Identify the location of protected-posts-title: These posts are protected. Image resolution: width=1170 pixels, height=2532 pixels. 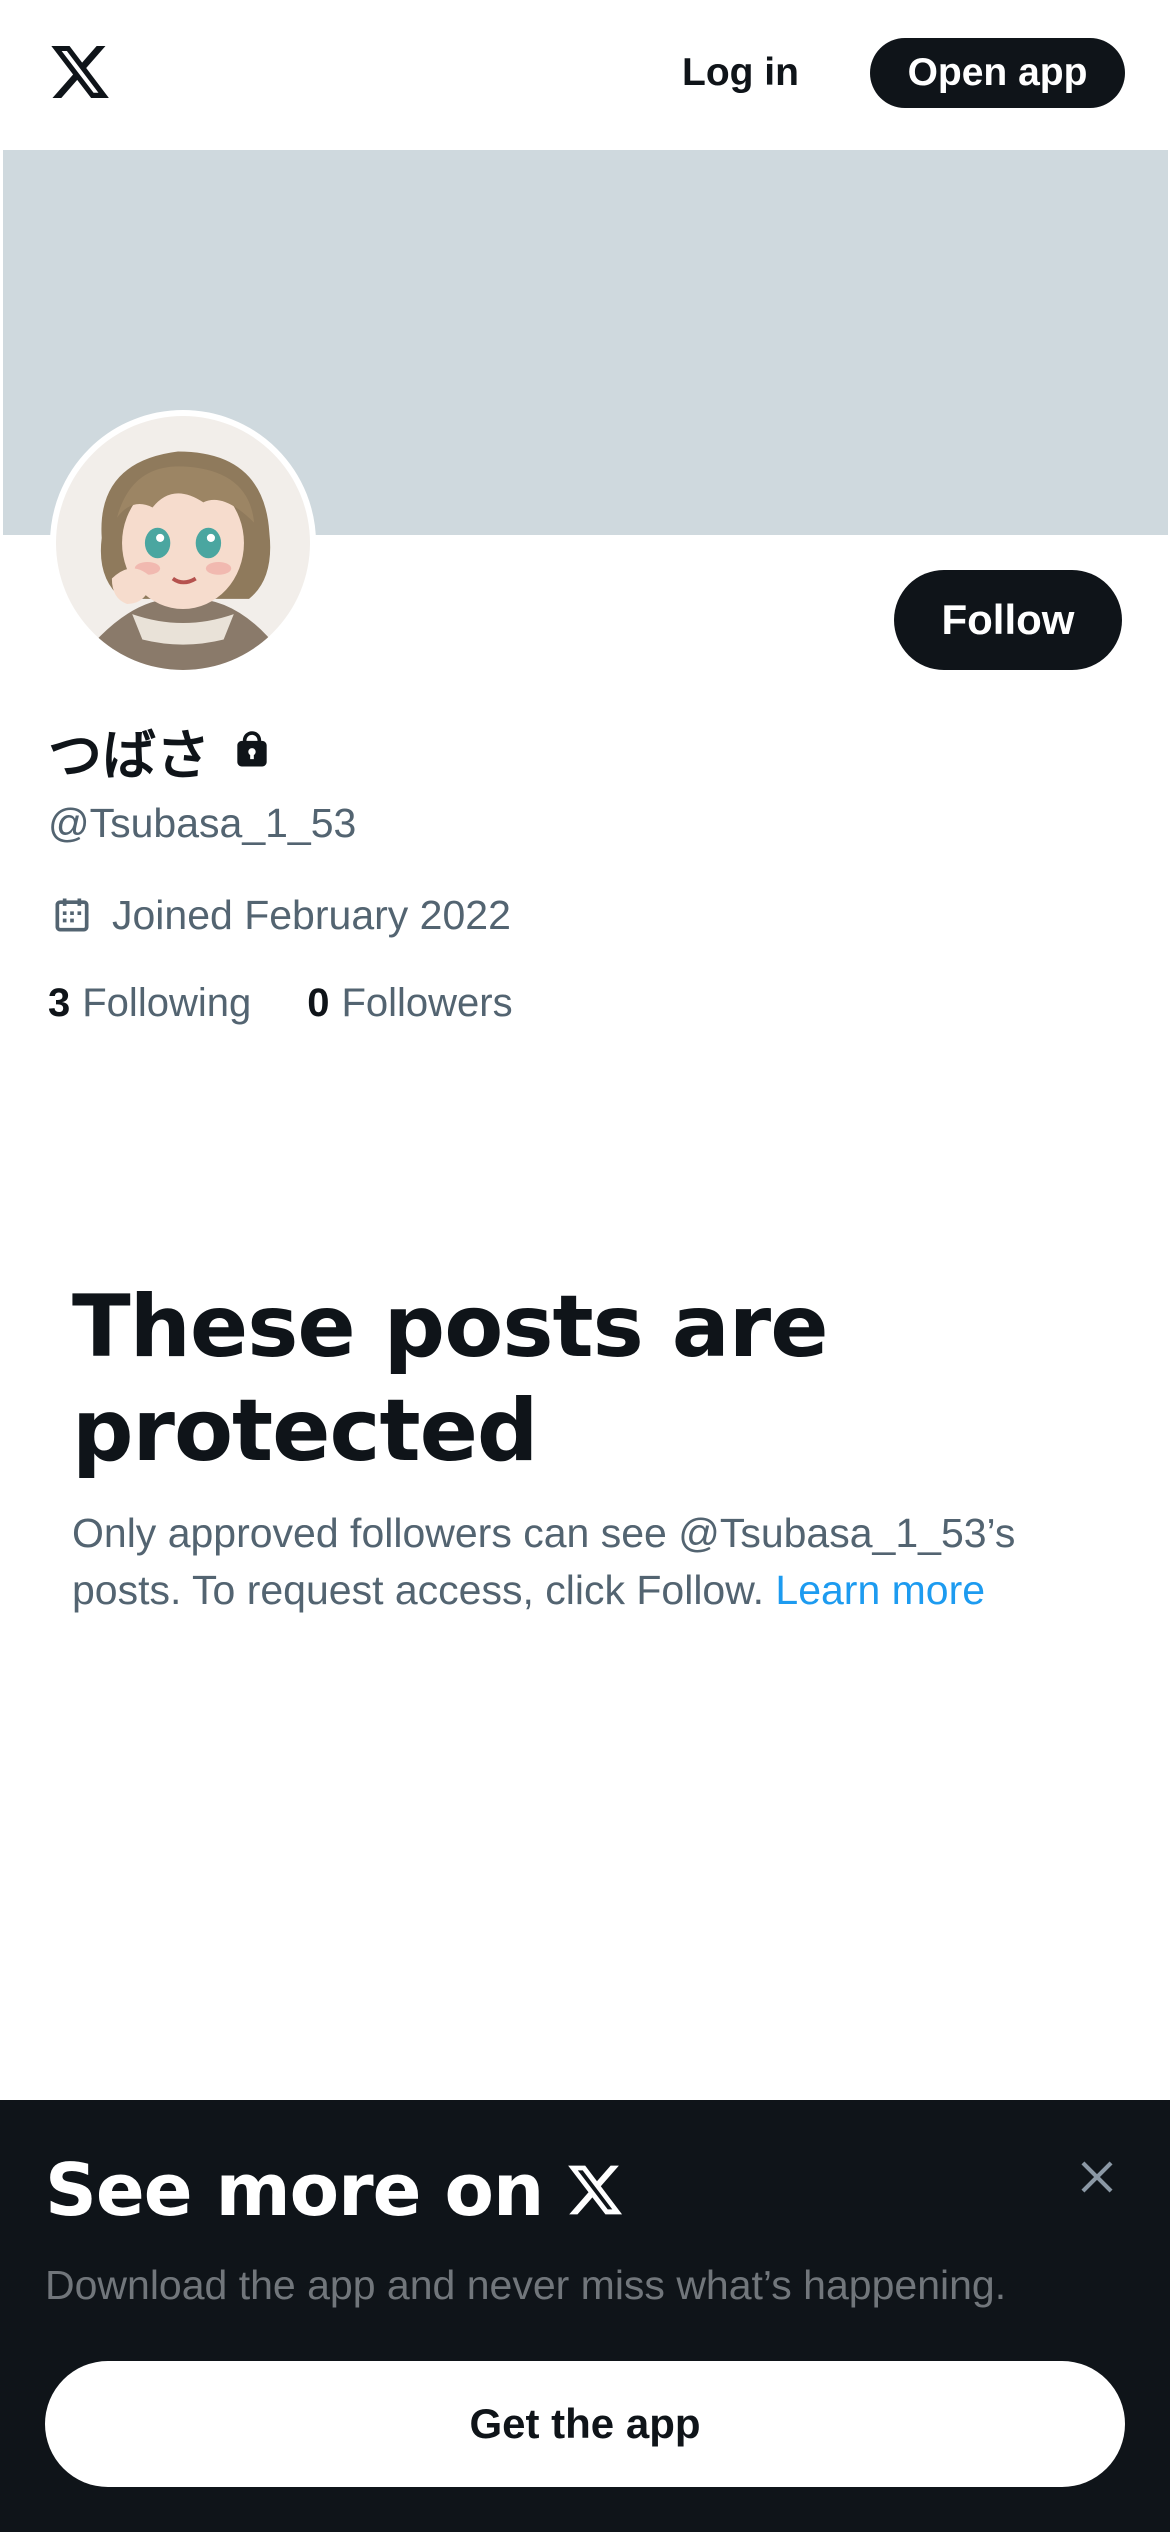
(450, 1379).